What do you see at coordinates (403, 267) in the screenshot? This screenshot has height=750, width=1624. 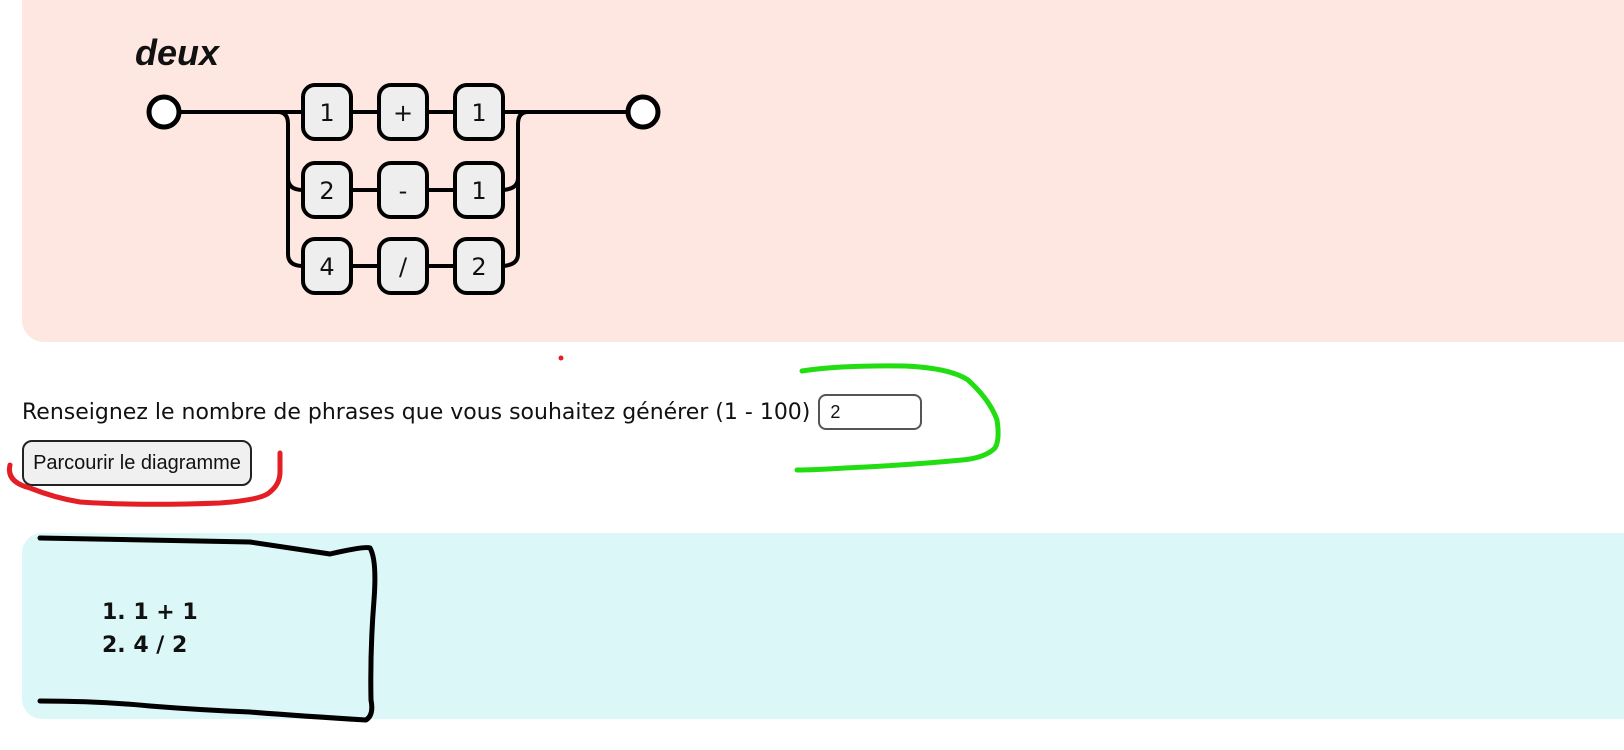 I see `box-label: /` at bounding box center [403, 267].